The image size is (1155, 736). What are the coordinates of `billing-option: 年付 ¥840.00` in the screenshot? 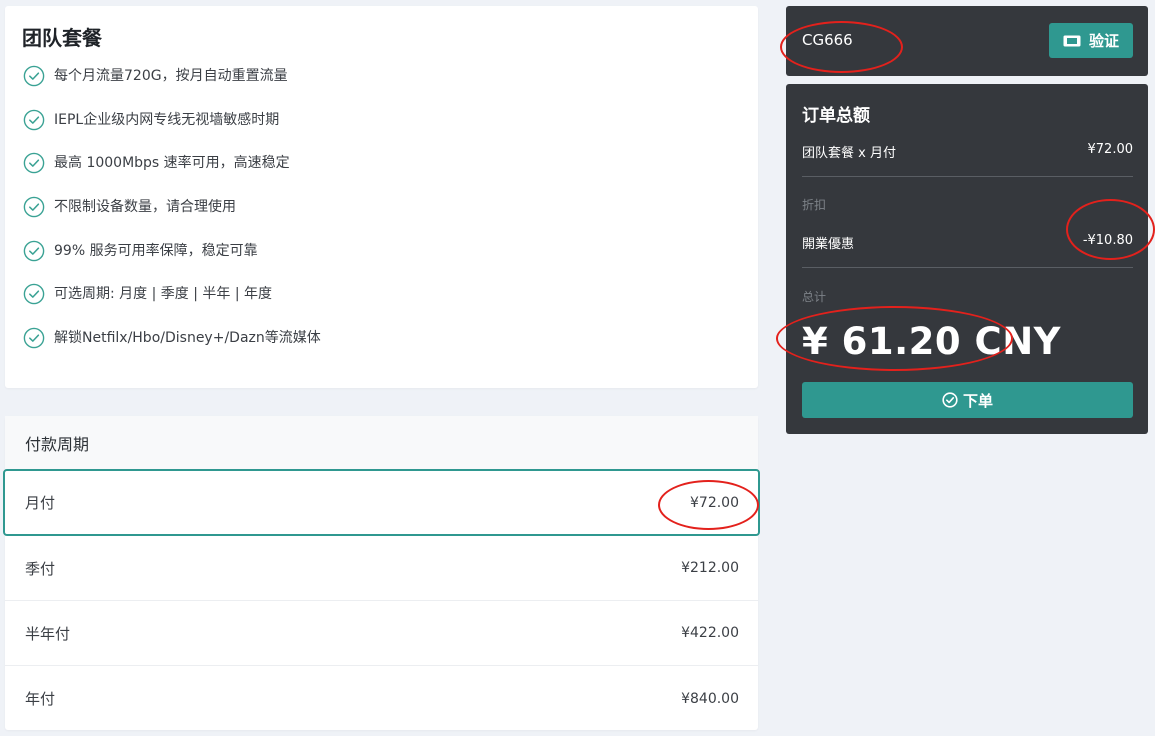 It's located at (381, 698).